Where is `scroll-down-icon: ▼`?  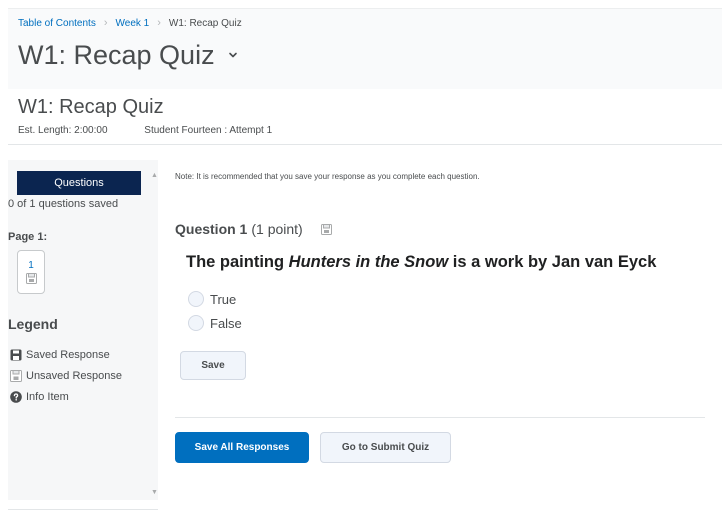 scroll-down-icon: ▼ is located at coordinates (154, 492).